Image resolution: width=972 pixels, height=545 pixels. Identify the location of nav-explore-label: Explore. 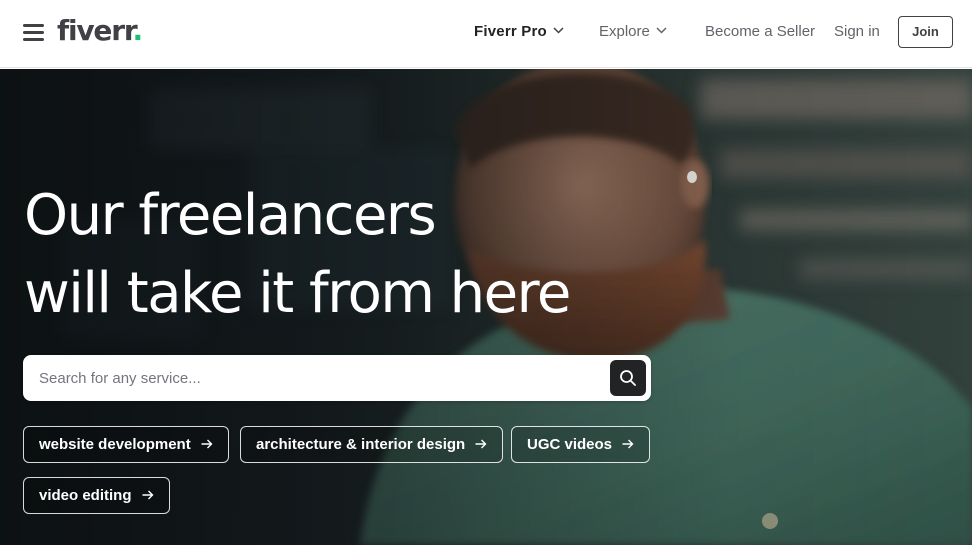
(624, 31).